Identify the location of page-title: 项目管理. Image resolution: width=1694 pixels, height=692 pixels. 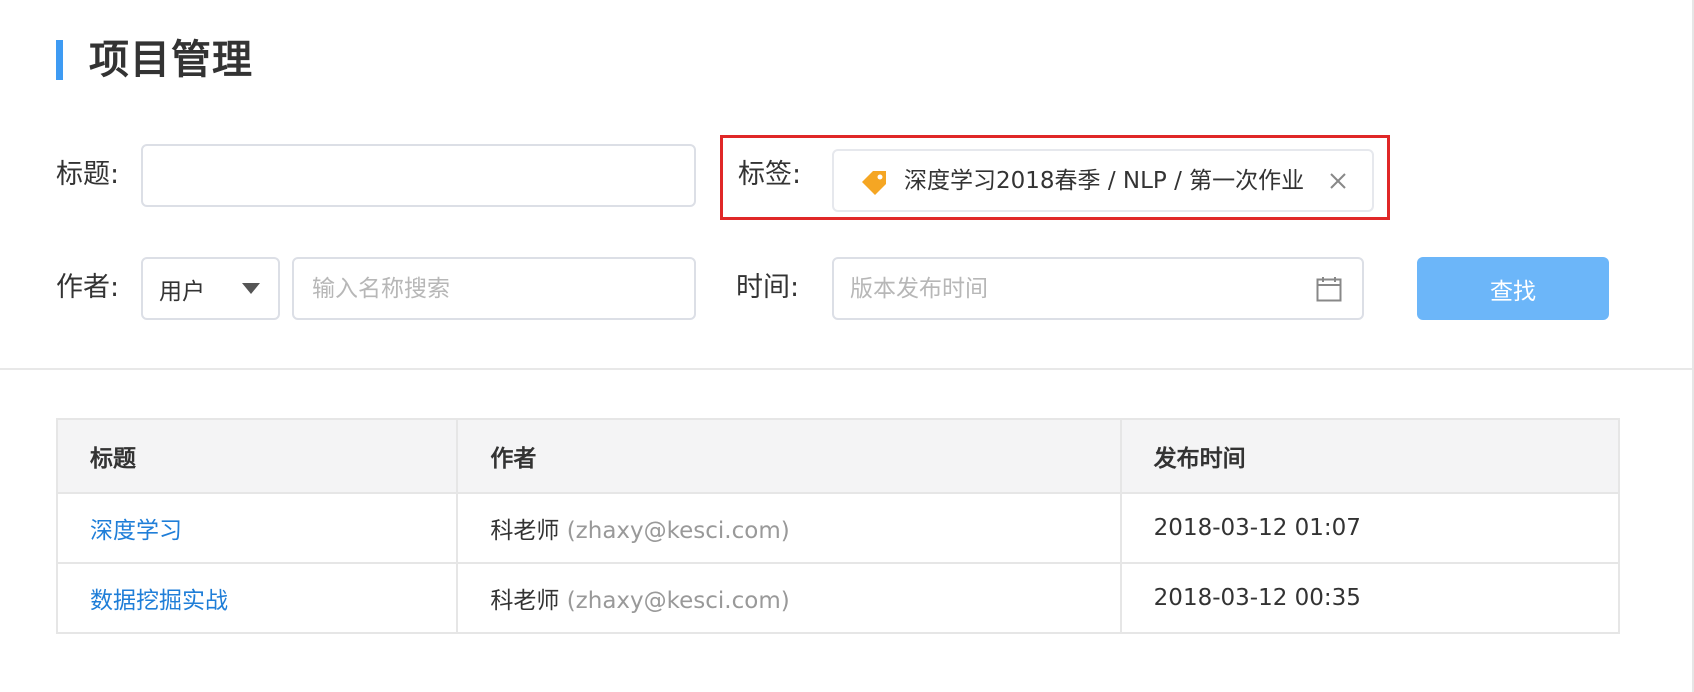
(171, 60).